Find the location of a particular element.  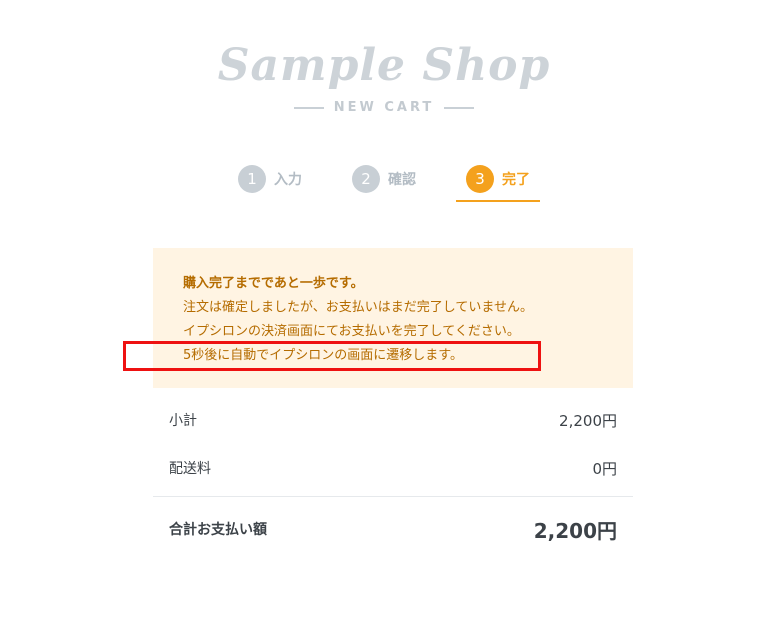

logo-subtitle: NEW CART is located at coordinates (384, 107).